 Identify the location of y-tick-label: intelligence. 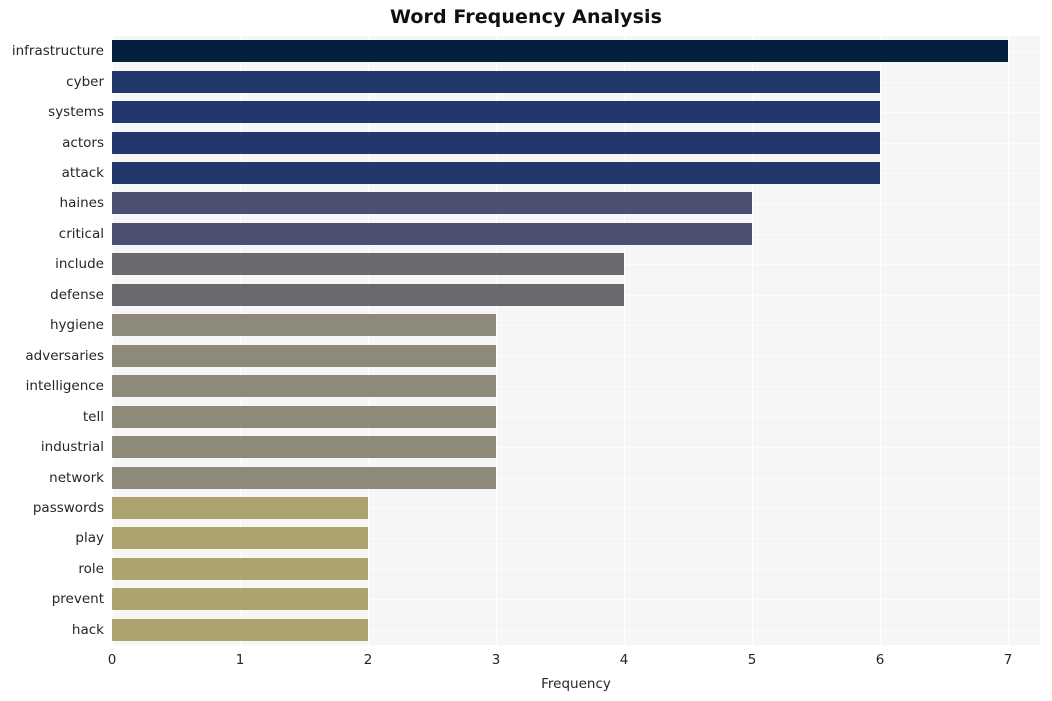
(64, 386).